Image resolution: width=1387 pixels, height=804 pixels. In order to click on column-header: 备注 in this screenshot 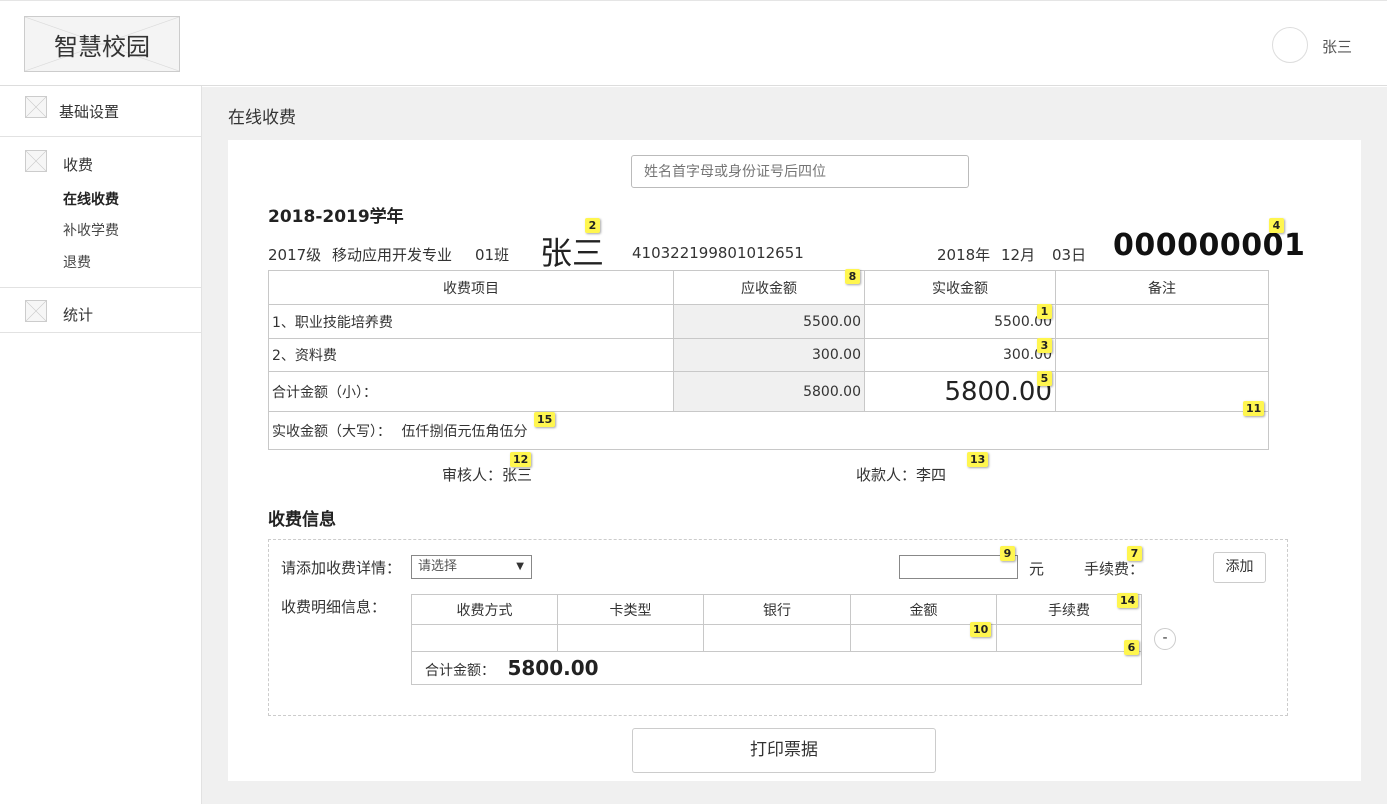, I will do `click(1162, 287)`.